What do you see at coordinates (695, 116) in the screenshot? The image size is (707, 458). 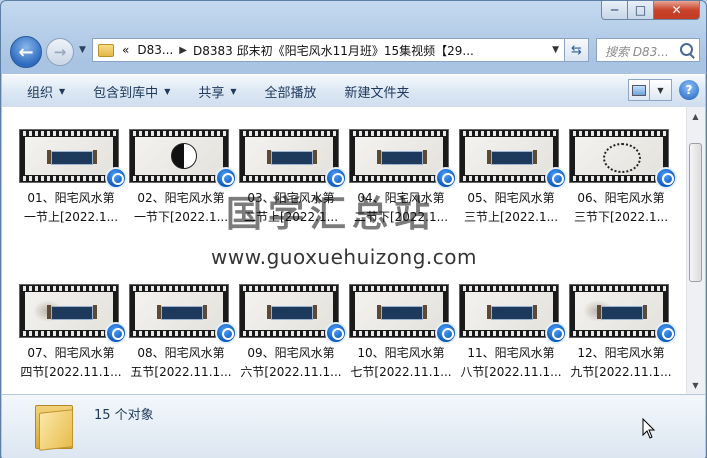 I see `scroll-up-icon: ▲` at bounding box center [695, 116].